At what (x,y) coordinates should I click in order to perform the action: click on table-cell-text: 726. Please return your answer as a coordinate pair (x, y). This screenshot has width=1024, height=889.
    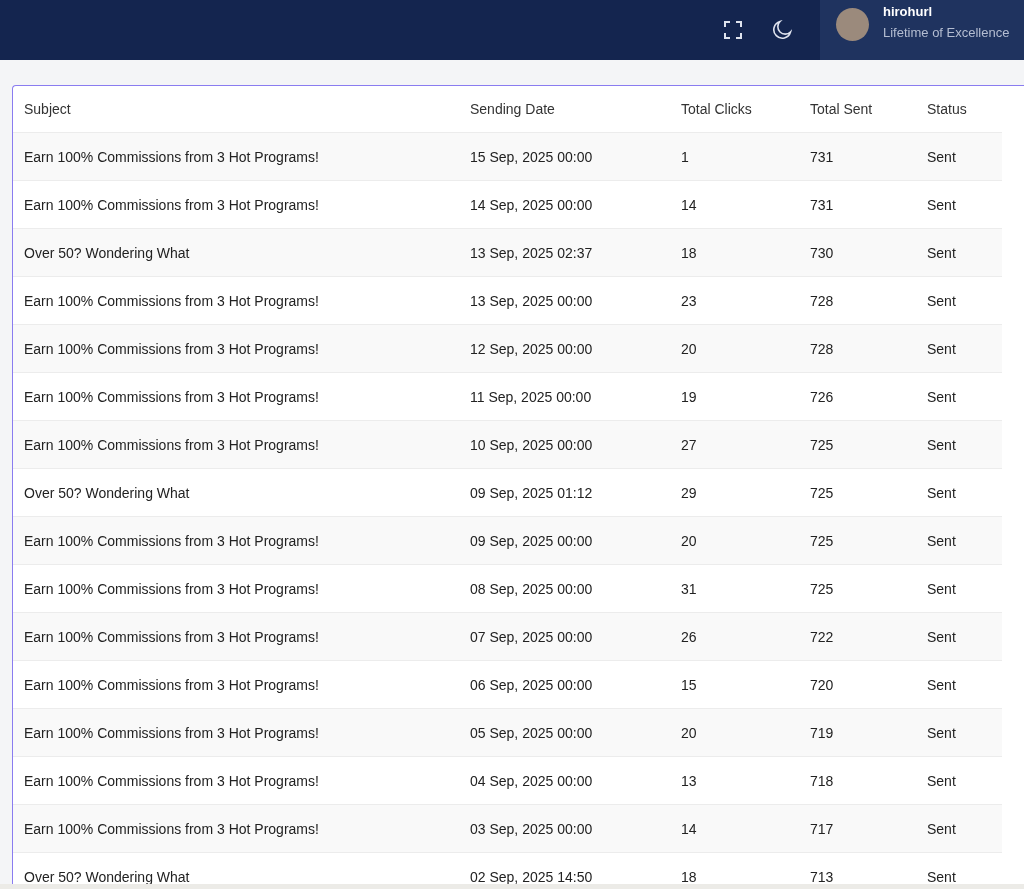
    Looking at the image, I should click on (822, 396).